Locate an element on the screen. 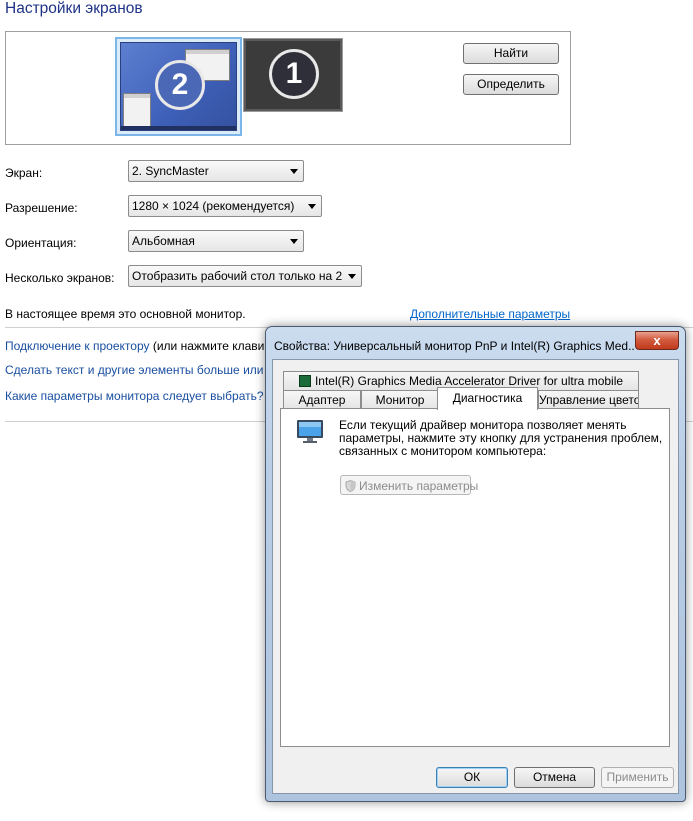  monitor-2-screen: 2 is located at coordinates (178, 86).